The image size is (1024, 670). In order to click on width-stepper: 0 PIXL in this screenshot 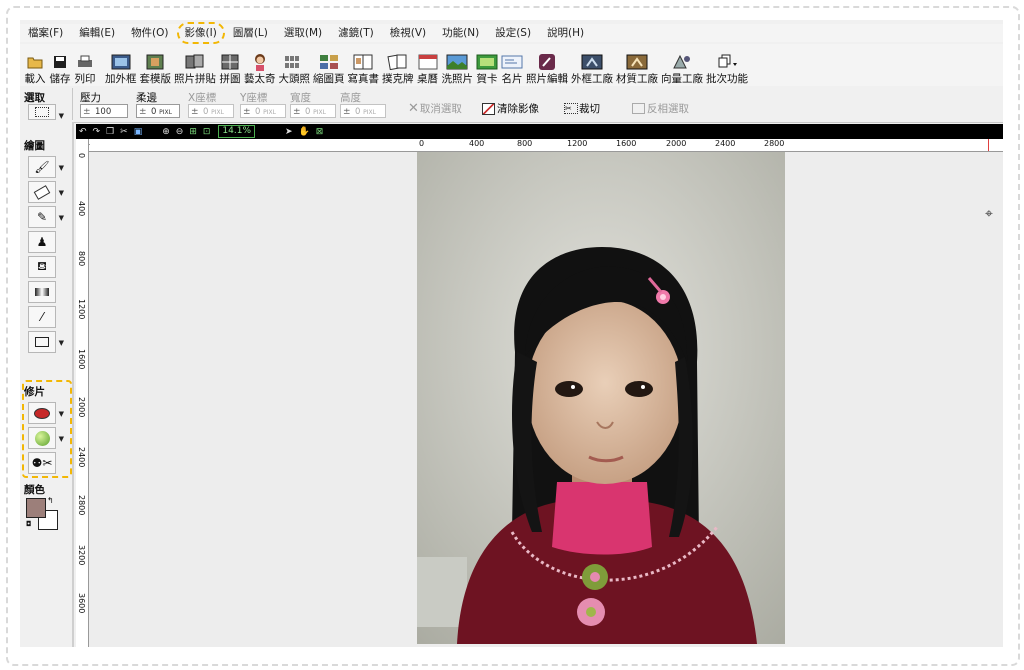, I will do `click(313, 111)`.